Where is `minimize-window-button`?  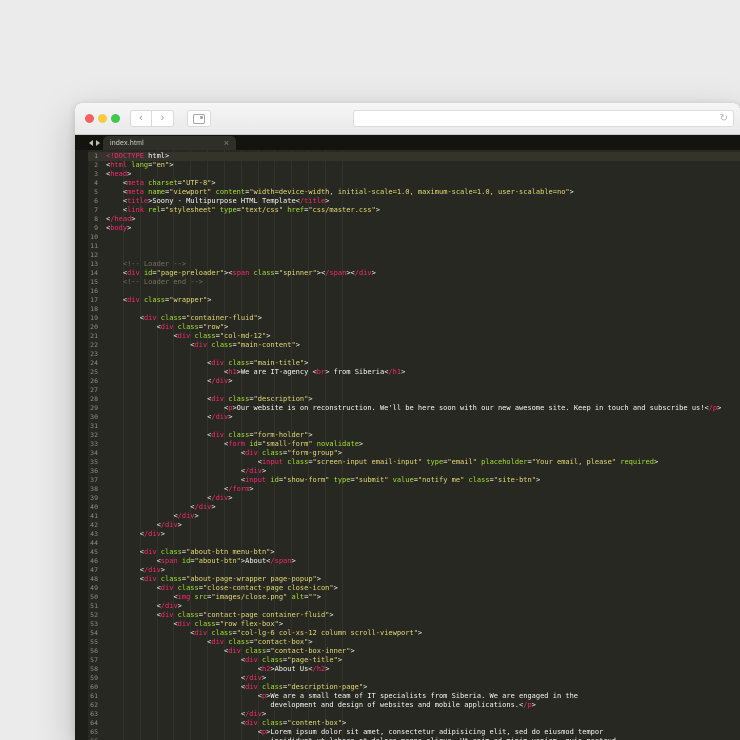 minimize-window-button is located at coordinates (102, 118).